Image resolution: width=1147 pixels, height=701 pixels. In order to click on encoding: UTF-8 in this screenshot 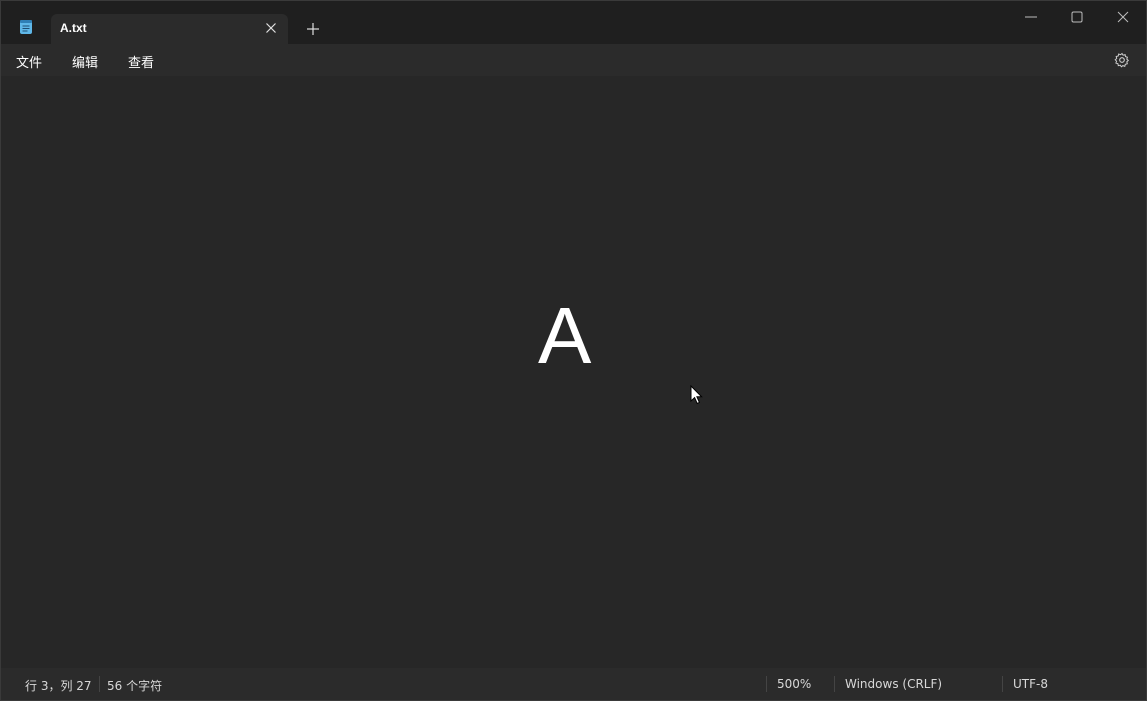, I will do `click(1030, 684)`.